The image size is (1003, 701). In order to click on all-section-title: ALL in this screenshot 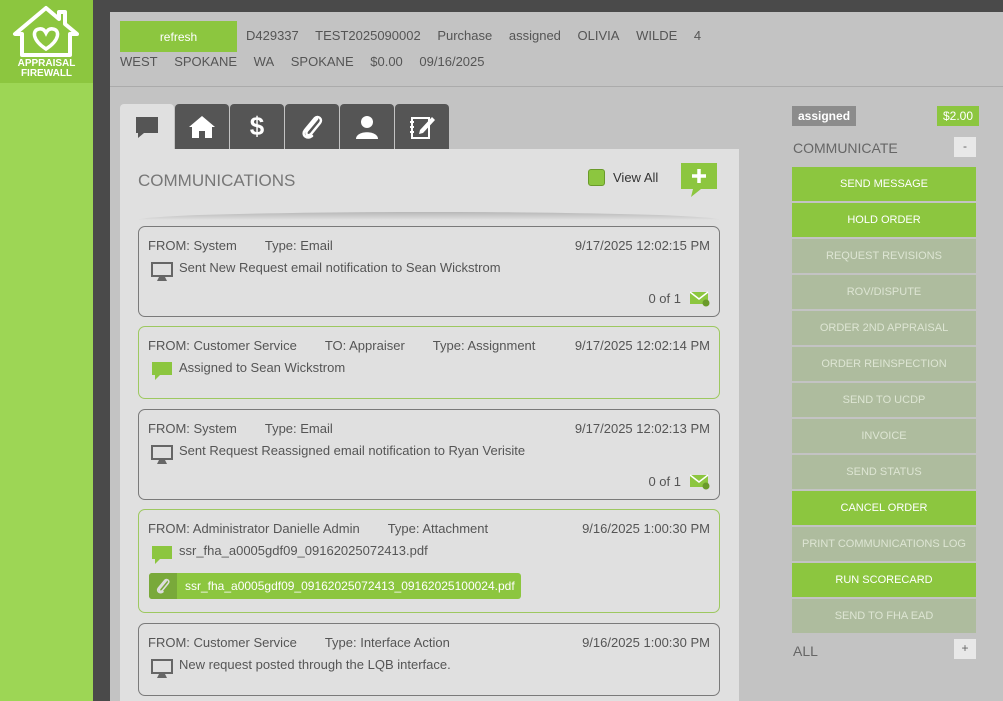, I will do `click(805, 651)`.